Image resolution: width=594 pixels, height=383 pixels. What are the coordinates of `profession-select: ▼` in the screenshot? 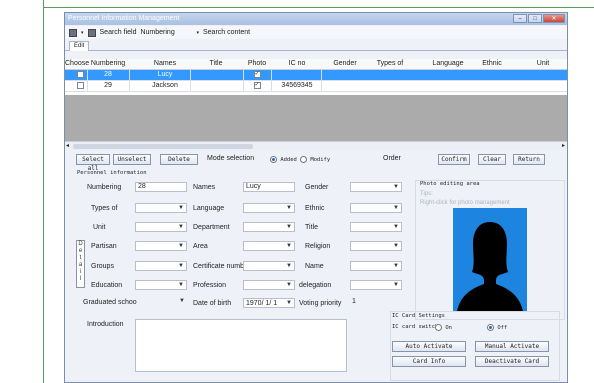 It's located at (269, 285).